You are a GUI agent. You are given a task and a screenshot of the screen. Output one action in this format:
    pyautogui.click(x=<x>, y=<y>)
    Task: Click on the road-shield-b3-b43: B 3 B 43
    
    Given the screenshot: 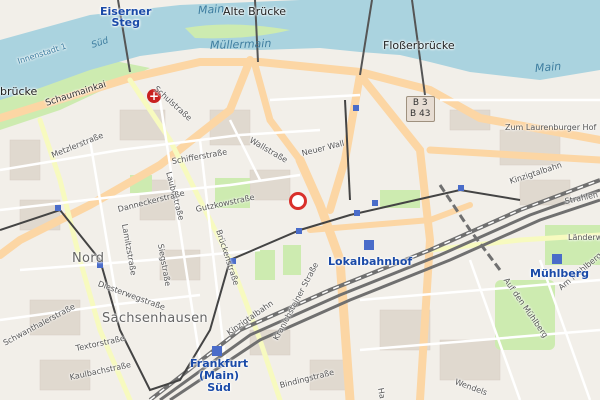 What is the action you would take?
    pyautogui.click(x=420, y=109)
    